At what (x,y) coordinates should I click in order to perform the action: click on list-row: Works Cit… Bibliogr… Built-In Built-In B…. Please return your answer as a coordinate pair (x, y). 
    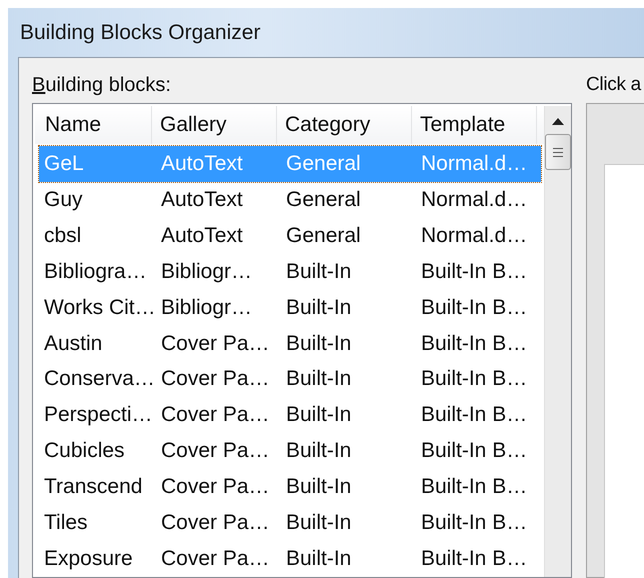
    Looking at the image, I should click on (290, 308).